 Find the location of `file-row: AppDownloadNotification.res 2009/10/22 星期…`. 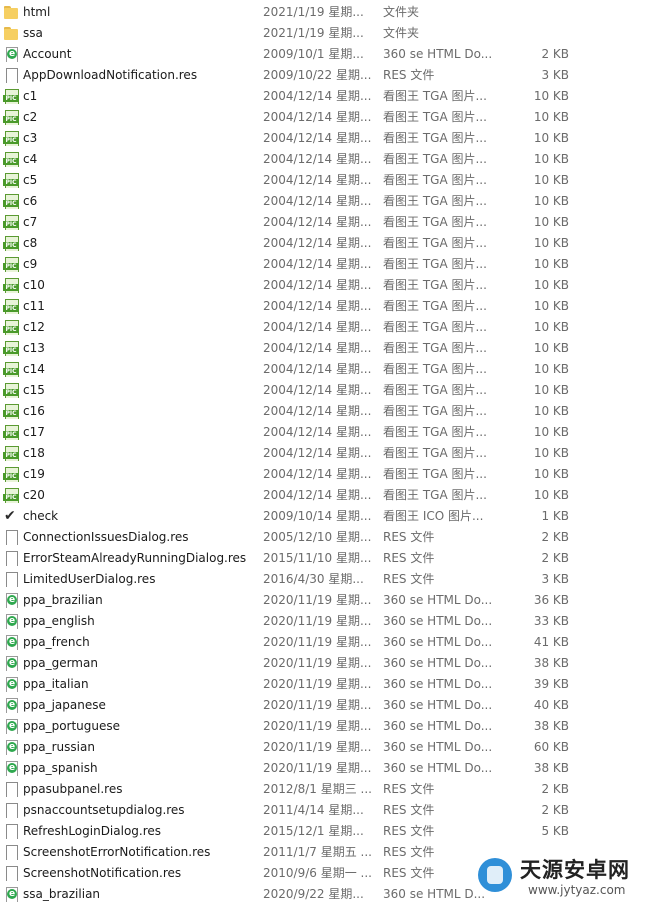

file-row: AppDownloadNotification.res 2009/10/22 星期… is located at coordinates (331, 75).